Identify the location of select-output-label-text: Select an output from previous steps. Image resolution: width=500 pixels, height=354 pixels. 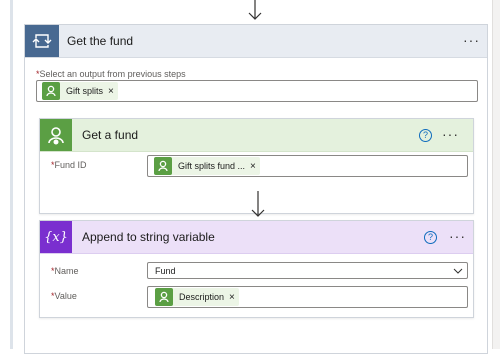
(112, 74).